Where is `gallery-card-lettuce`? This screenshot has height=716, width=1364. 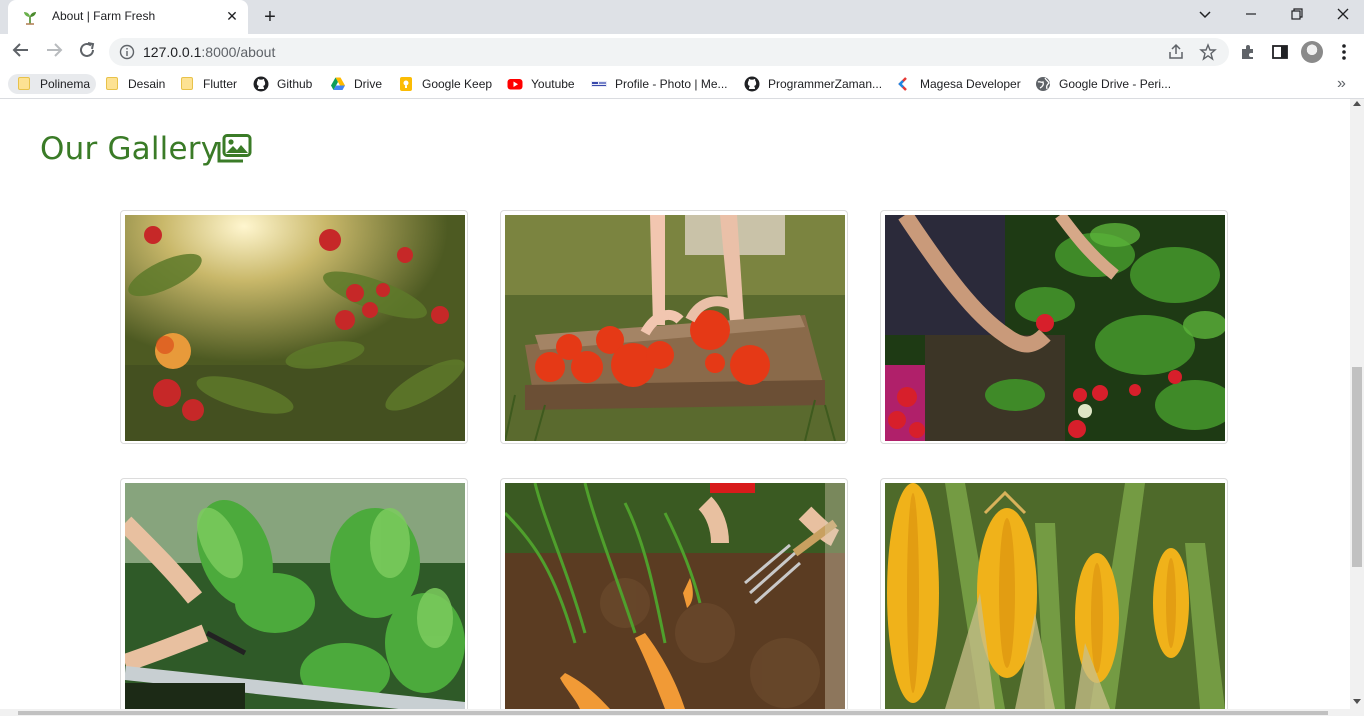
gallery-card-lettuce is located at coordinates (294, 593).